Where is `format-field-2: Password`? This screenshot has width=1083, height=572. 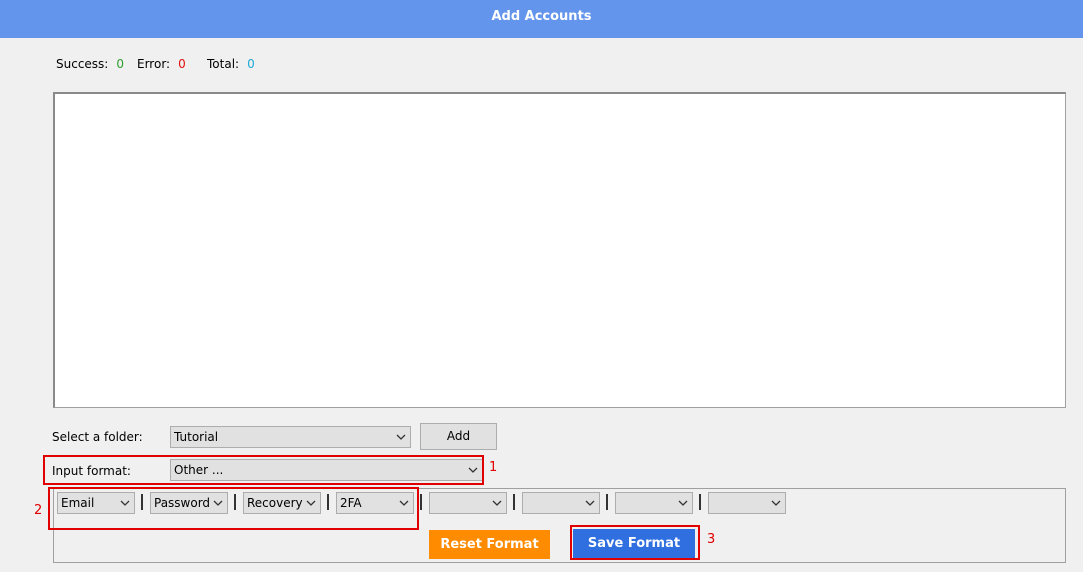
format-field-2: Password is located at coordinates (189, 503).